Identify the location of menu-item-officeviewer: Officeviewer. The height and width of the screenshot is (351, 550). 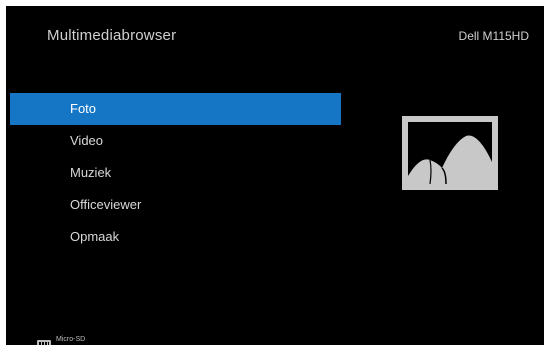
(175, 205).